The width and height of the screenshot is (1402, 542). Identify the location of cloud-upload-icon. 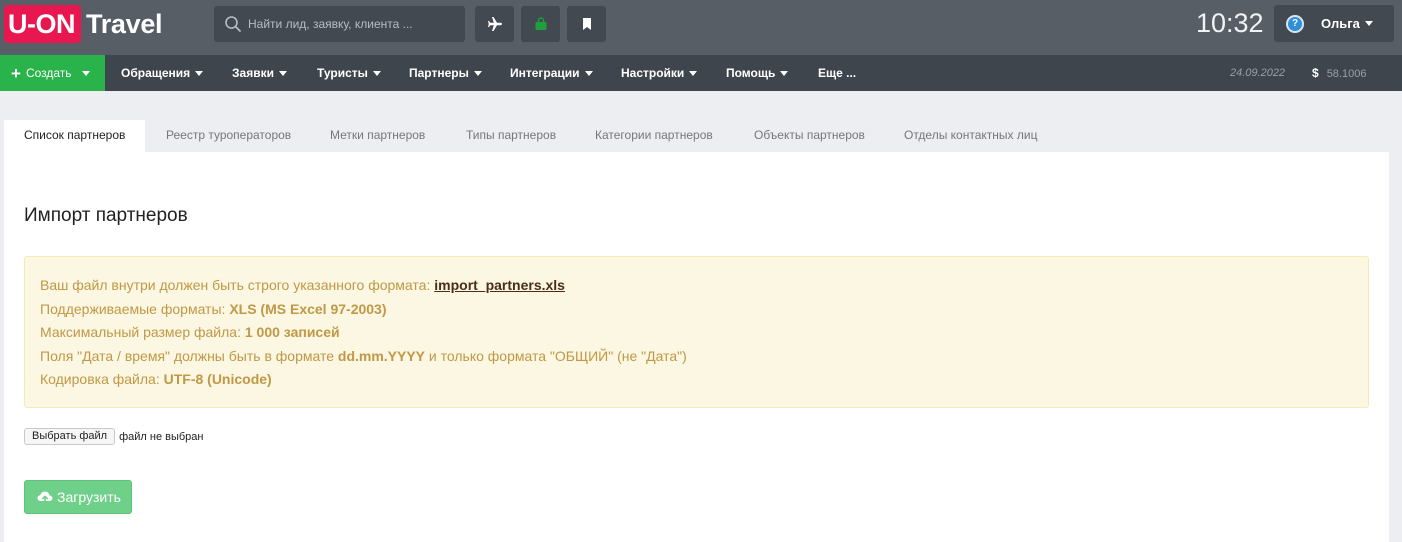
(45, 497).